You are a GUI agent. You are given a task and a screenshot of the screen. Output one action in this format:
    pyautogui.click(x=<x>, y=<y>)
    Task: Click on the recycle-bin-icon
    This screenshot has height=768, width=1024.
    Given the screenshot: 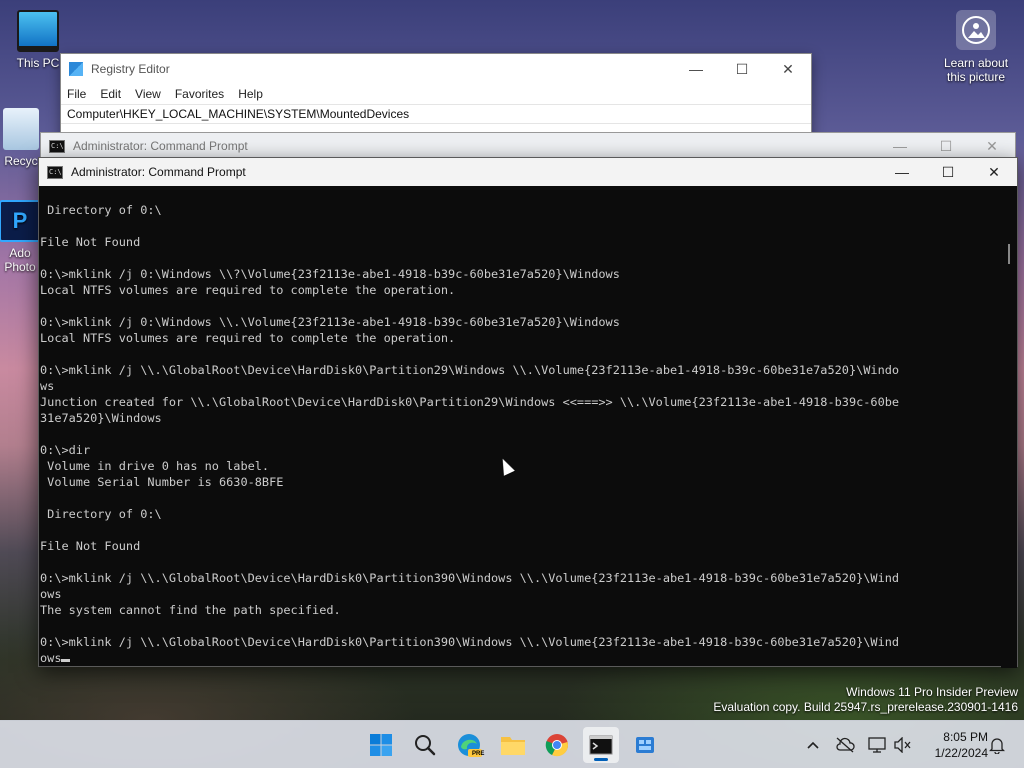 What is the action you would take?
    pyautogui.click(x=21, y=129)
    